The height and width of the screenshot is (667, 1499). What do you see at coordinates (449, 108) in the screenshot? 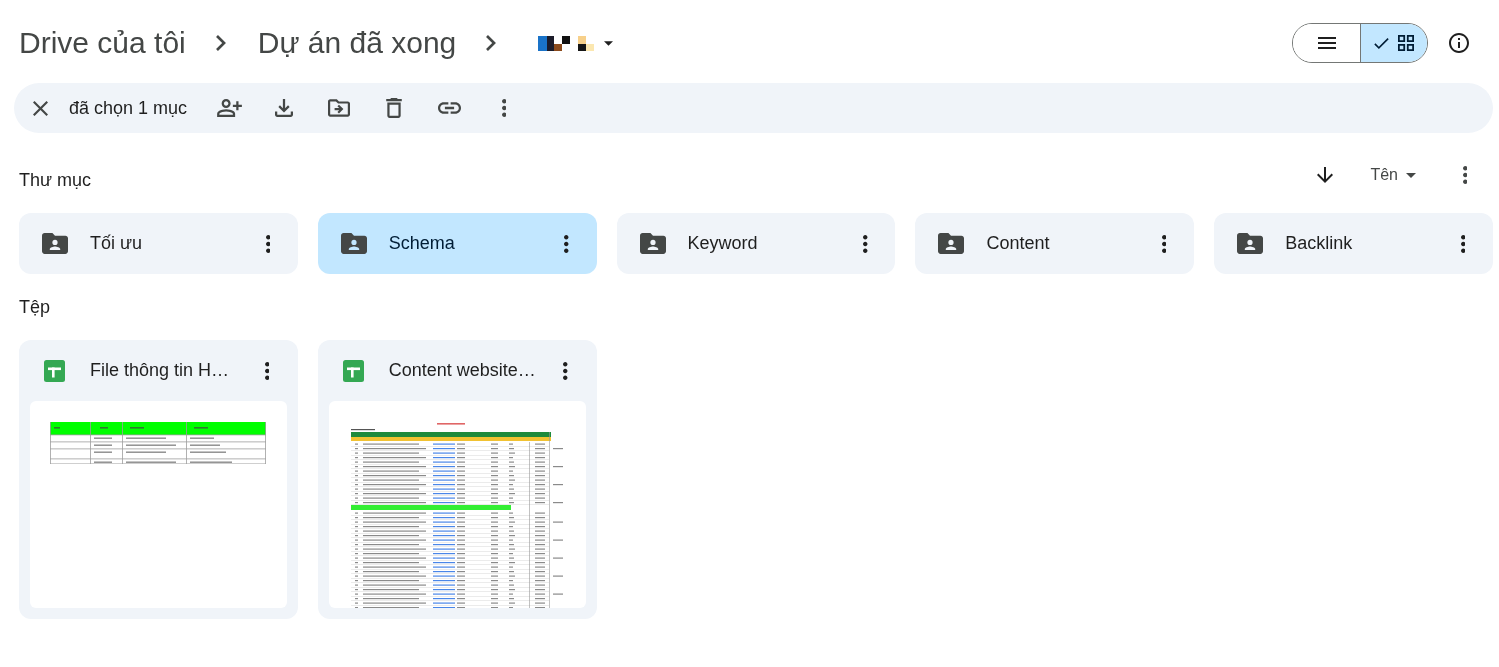
I see `link-icon` at bounding box center [449, 108].